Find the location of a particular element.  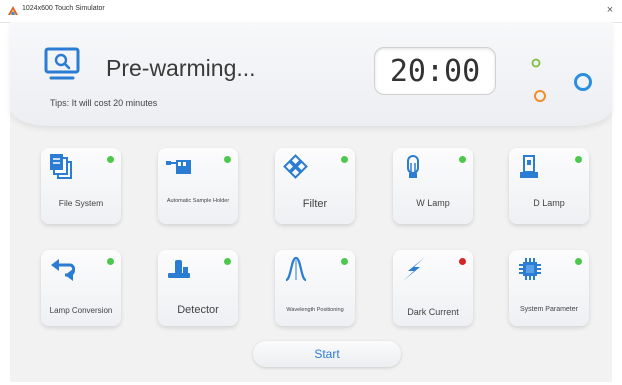

tile-system-parameter: System Parameter is located at coordinates (549, 288).